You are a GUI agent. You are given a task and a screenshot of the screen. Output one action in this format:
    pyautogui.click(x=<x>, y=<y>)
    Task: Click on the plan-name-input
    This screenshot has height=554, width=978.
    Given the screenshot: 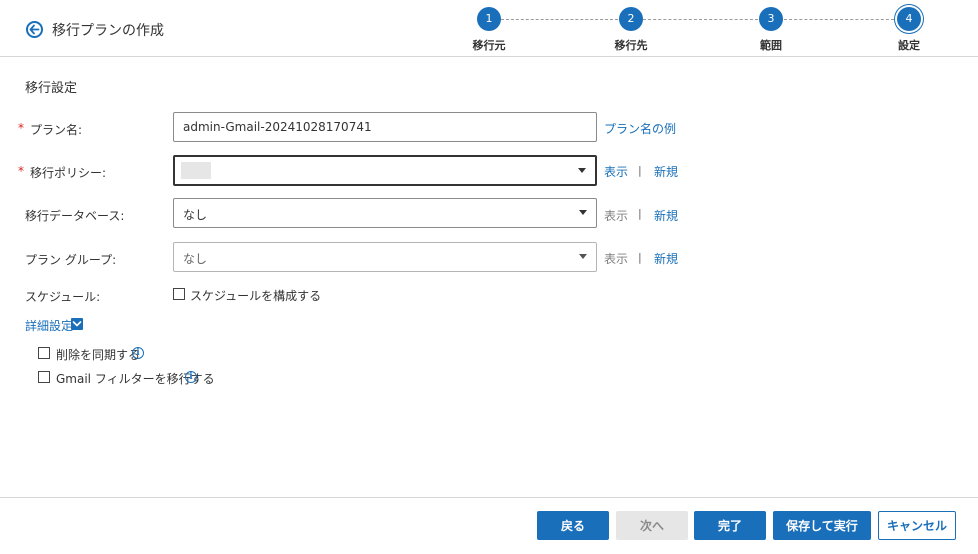 What is the action you would take?
    pyautogui.click(x=385, y=127)
    